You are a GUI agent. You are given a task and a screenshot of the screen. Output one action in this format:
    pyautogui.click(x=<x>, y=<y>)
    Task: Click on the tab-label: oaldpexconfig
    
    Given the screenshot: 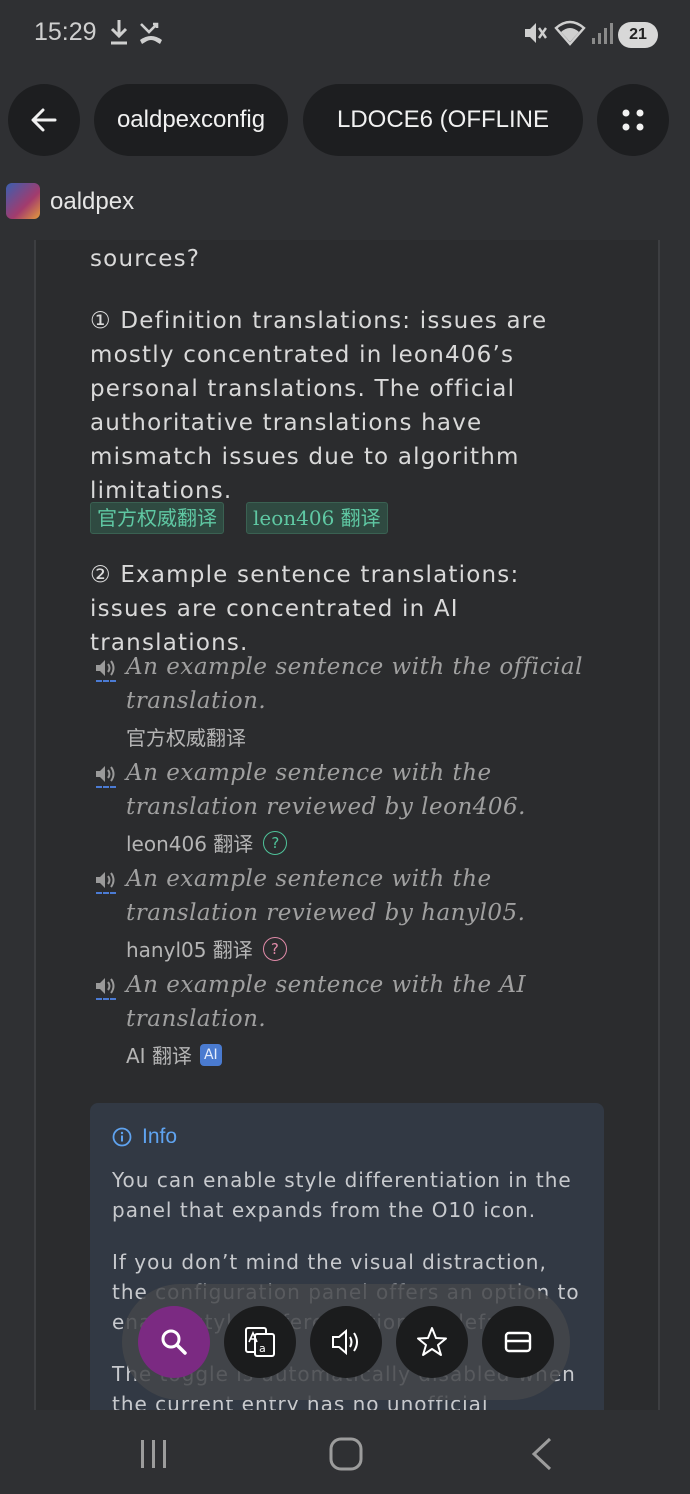 What is the action you would take?
    pyautogui.click(x=191, y=119)
    